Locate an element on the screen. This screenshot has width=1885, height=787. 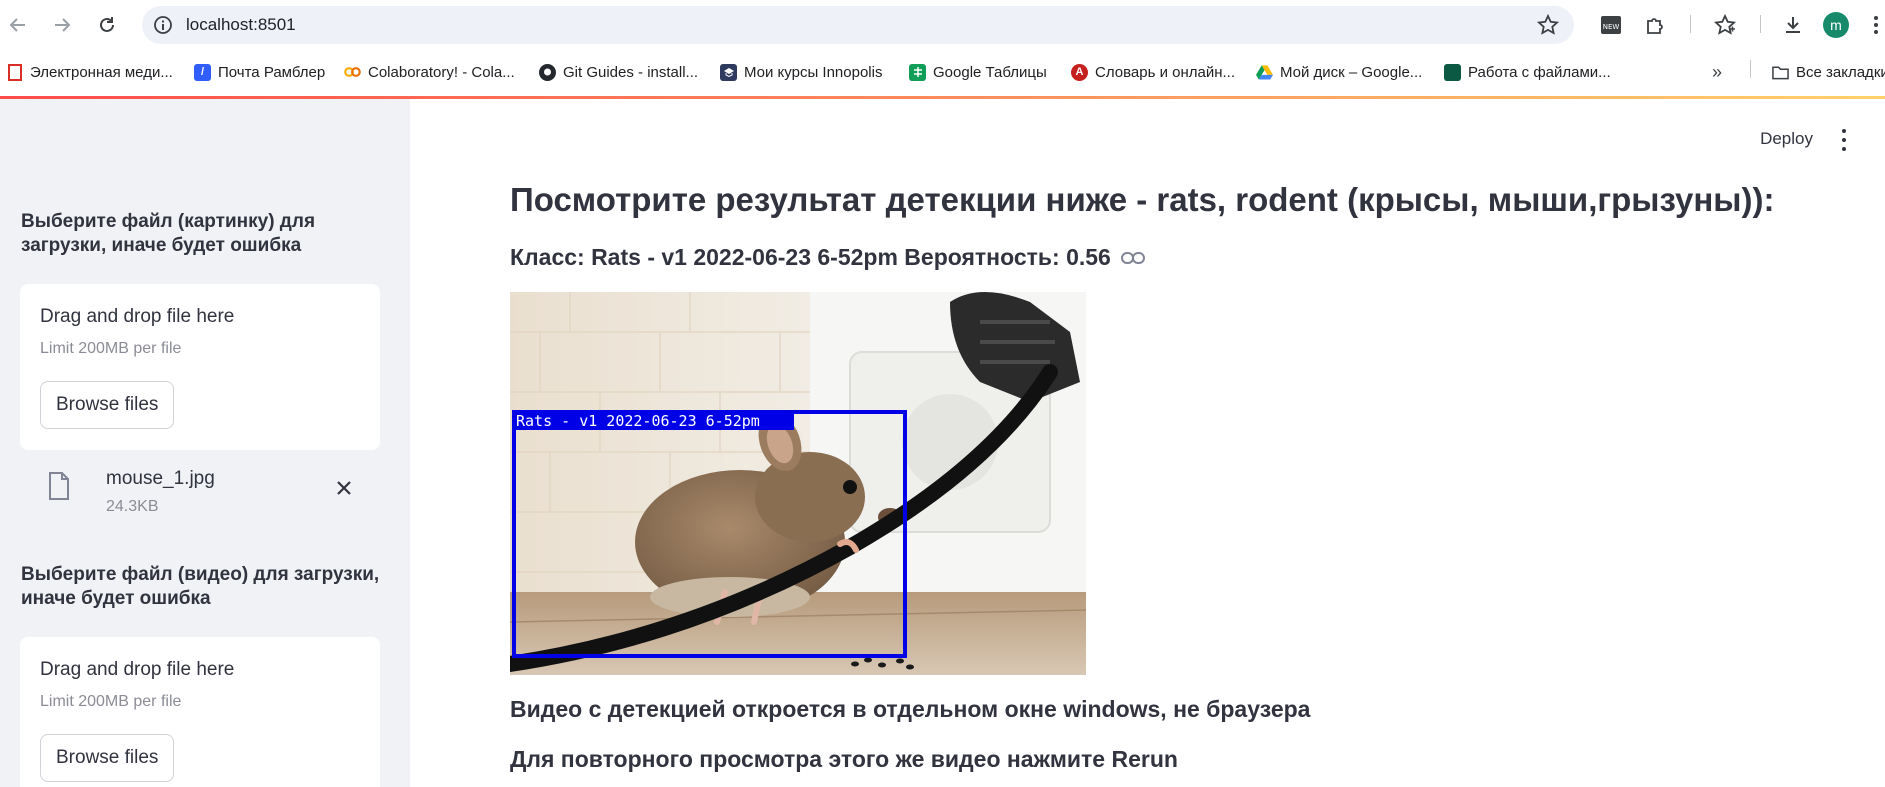
download-icon is located at coordinates (1793, 25).